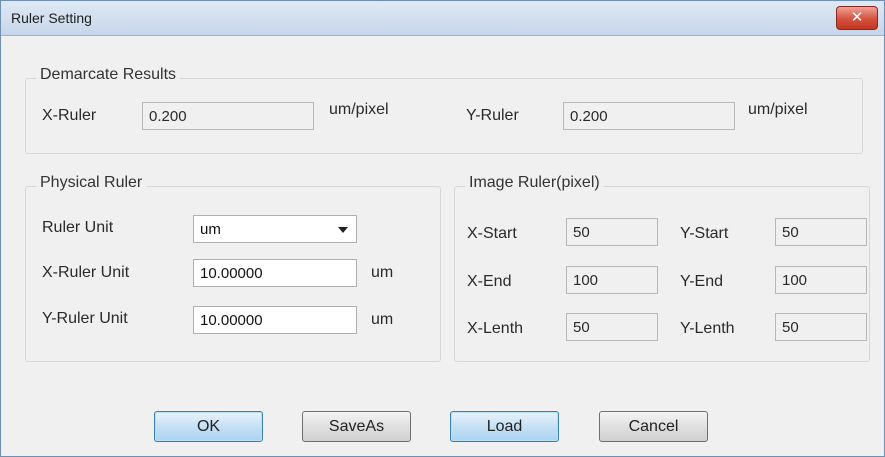 The height and width of the screenshot is (457, 885). I want to click on y-ruler-label: Y-Ruler, so click(492, 115).